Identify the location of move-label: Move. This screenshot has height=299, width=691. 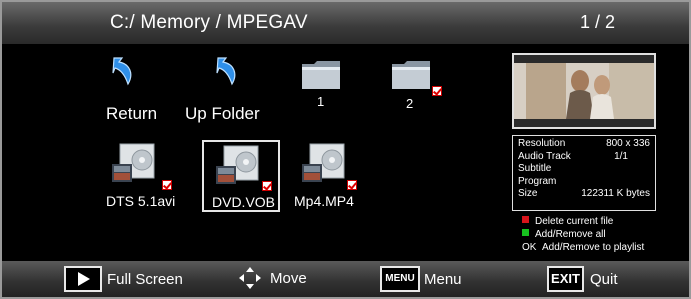
(288, 278).